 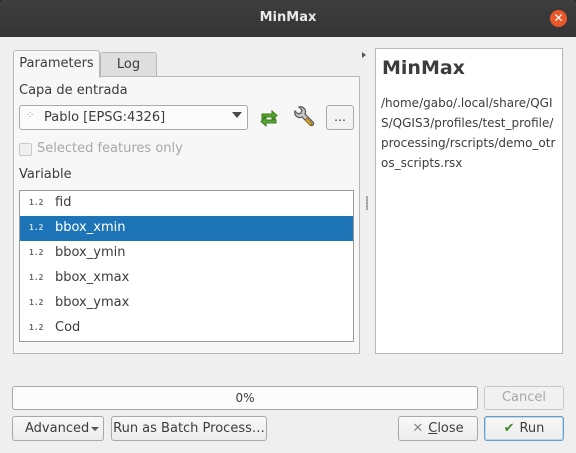 I want to click on input-layer-combobox: ⁘ Pablo [EPSG:4326], so click(x=133, y=117).